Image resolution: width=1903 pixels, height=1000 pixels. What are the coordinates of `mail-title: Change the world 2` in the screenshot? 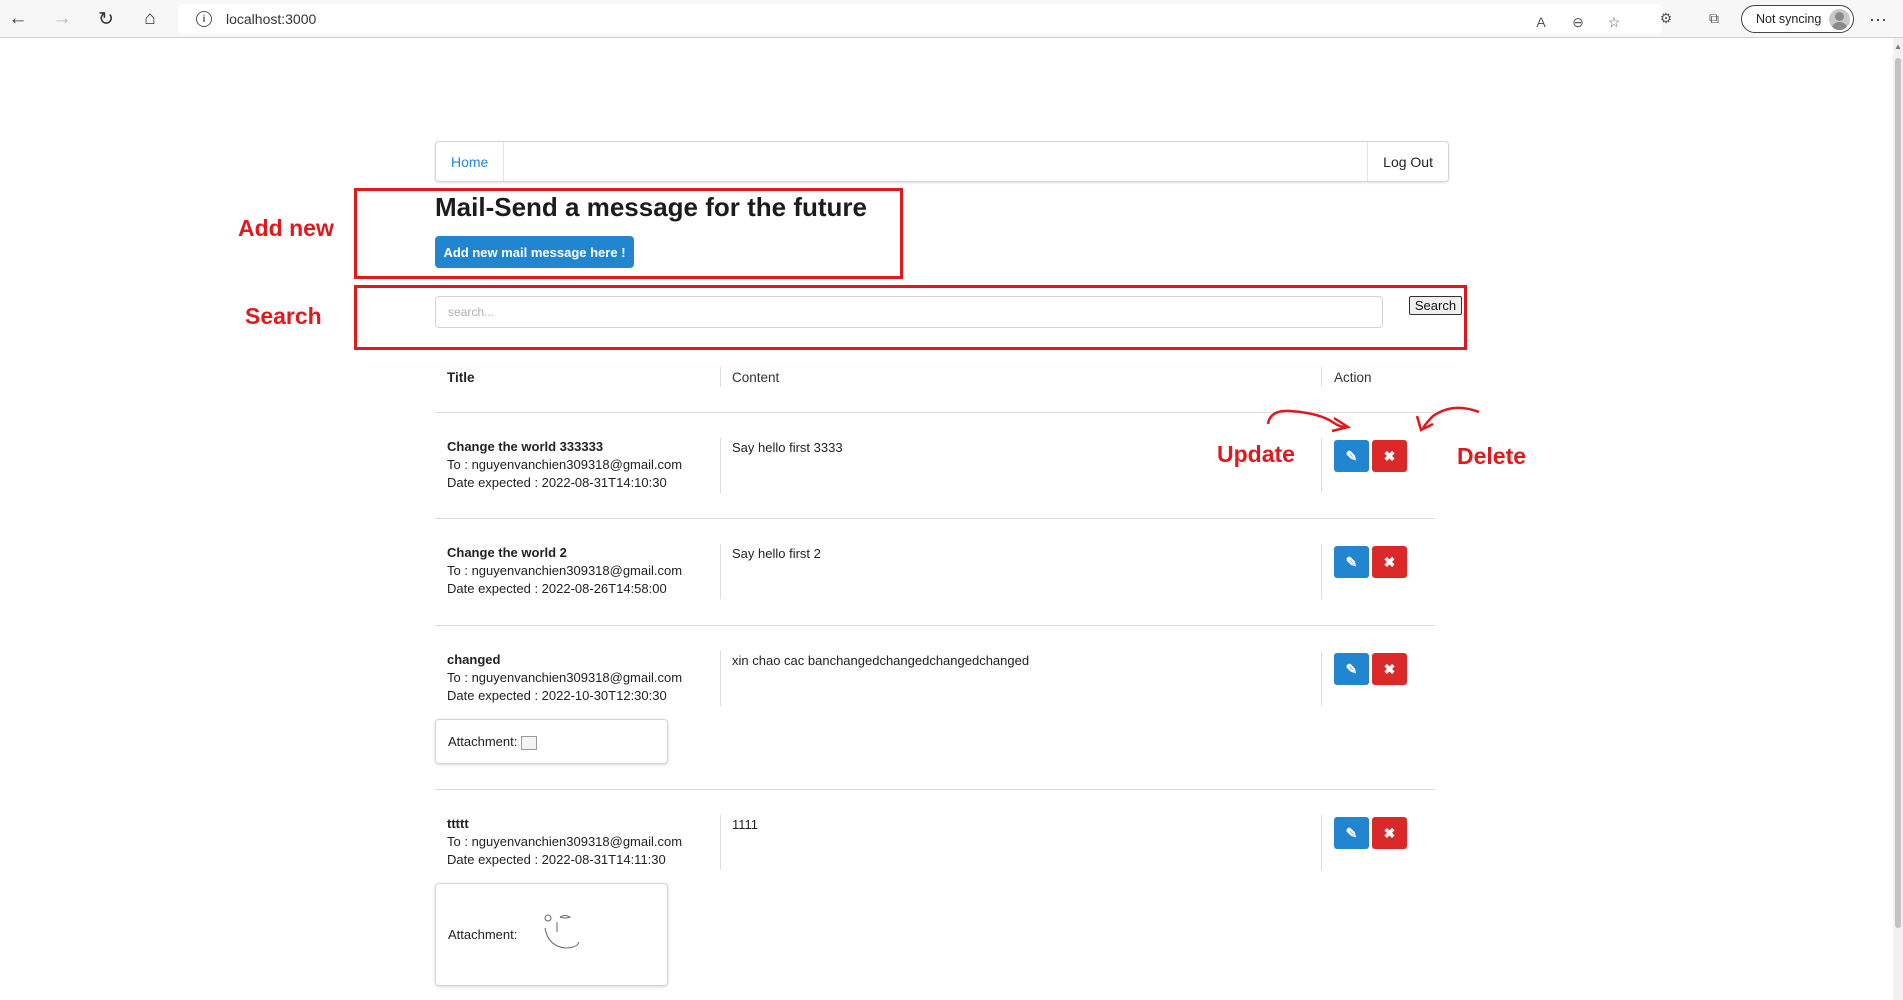 It's located at (507, 552).